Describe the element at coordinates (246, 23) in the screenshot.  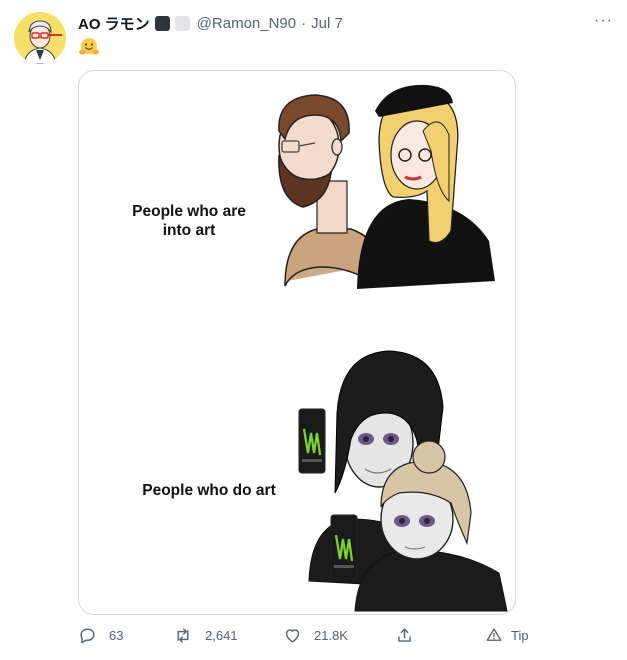
I see `user-handle: @Ramon_N90` at that location.